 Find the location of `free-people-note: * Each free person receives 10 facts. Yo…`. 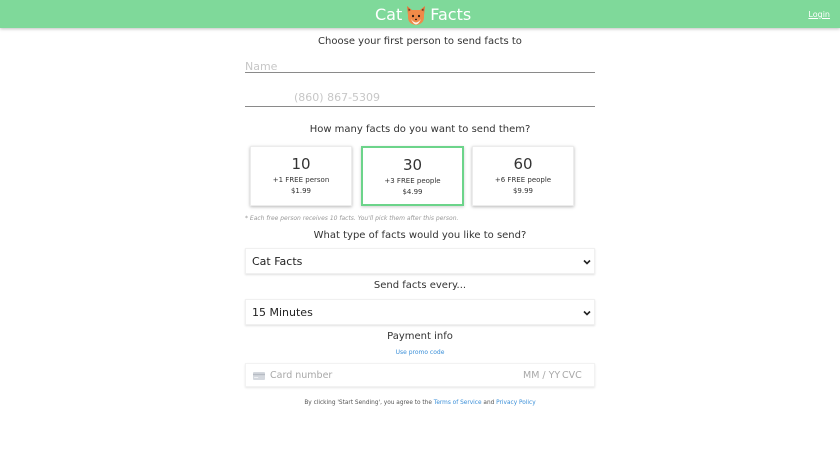

free-people-note: * Each free person receives 10 facts. Yo… is located at coordinates (352, 218).